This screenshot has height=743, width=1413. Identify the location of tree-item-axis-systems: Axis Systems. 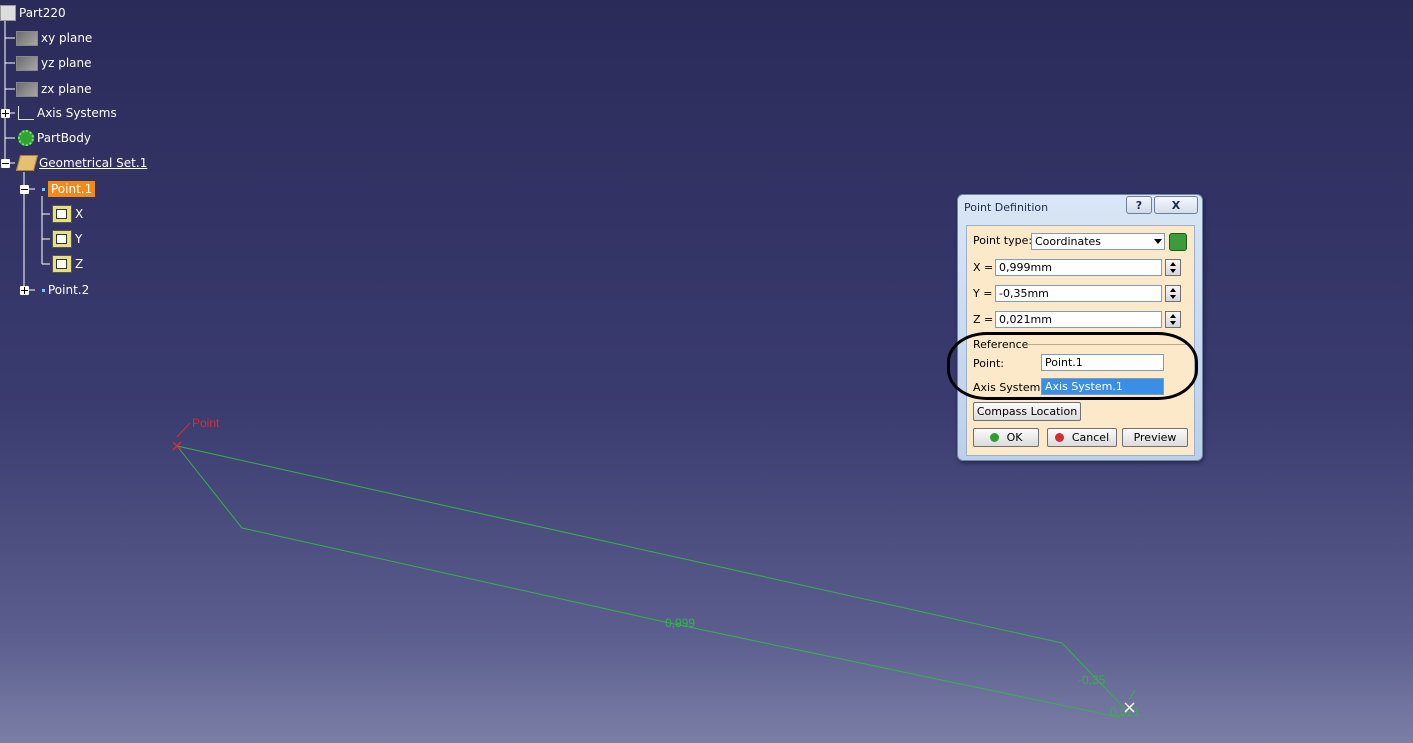
(67, 113).